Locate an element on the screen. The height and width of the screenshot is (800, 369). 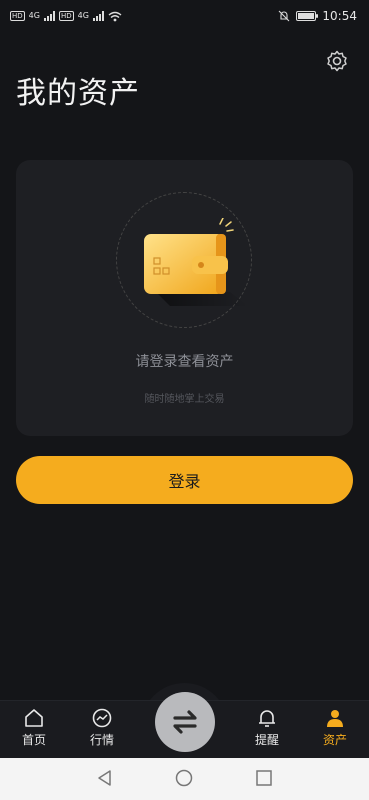
chart-icon is located at coordinates (102, 718).